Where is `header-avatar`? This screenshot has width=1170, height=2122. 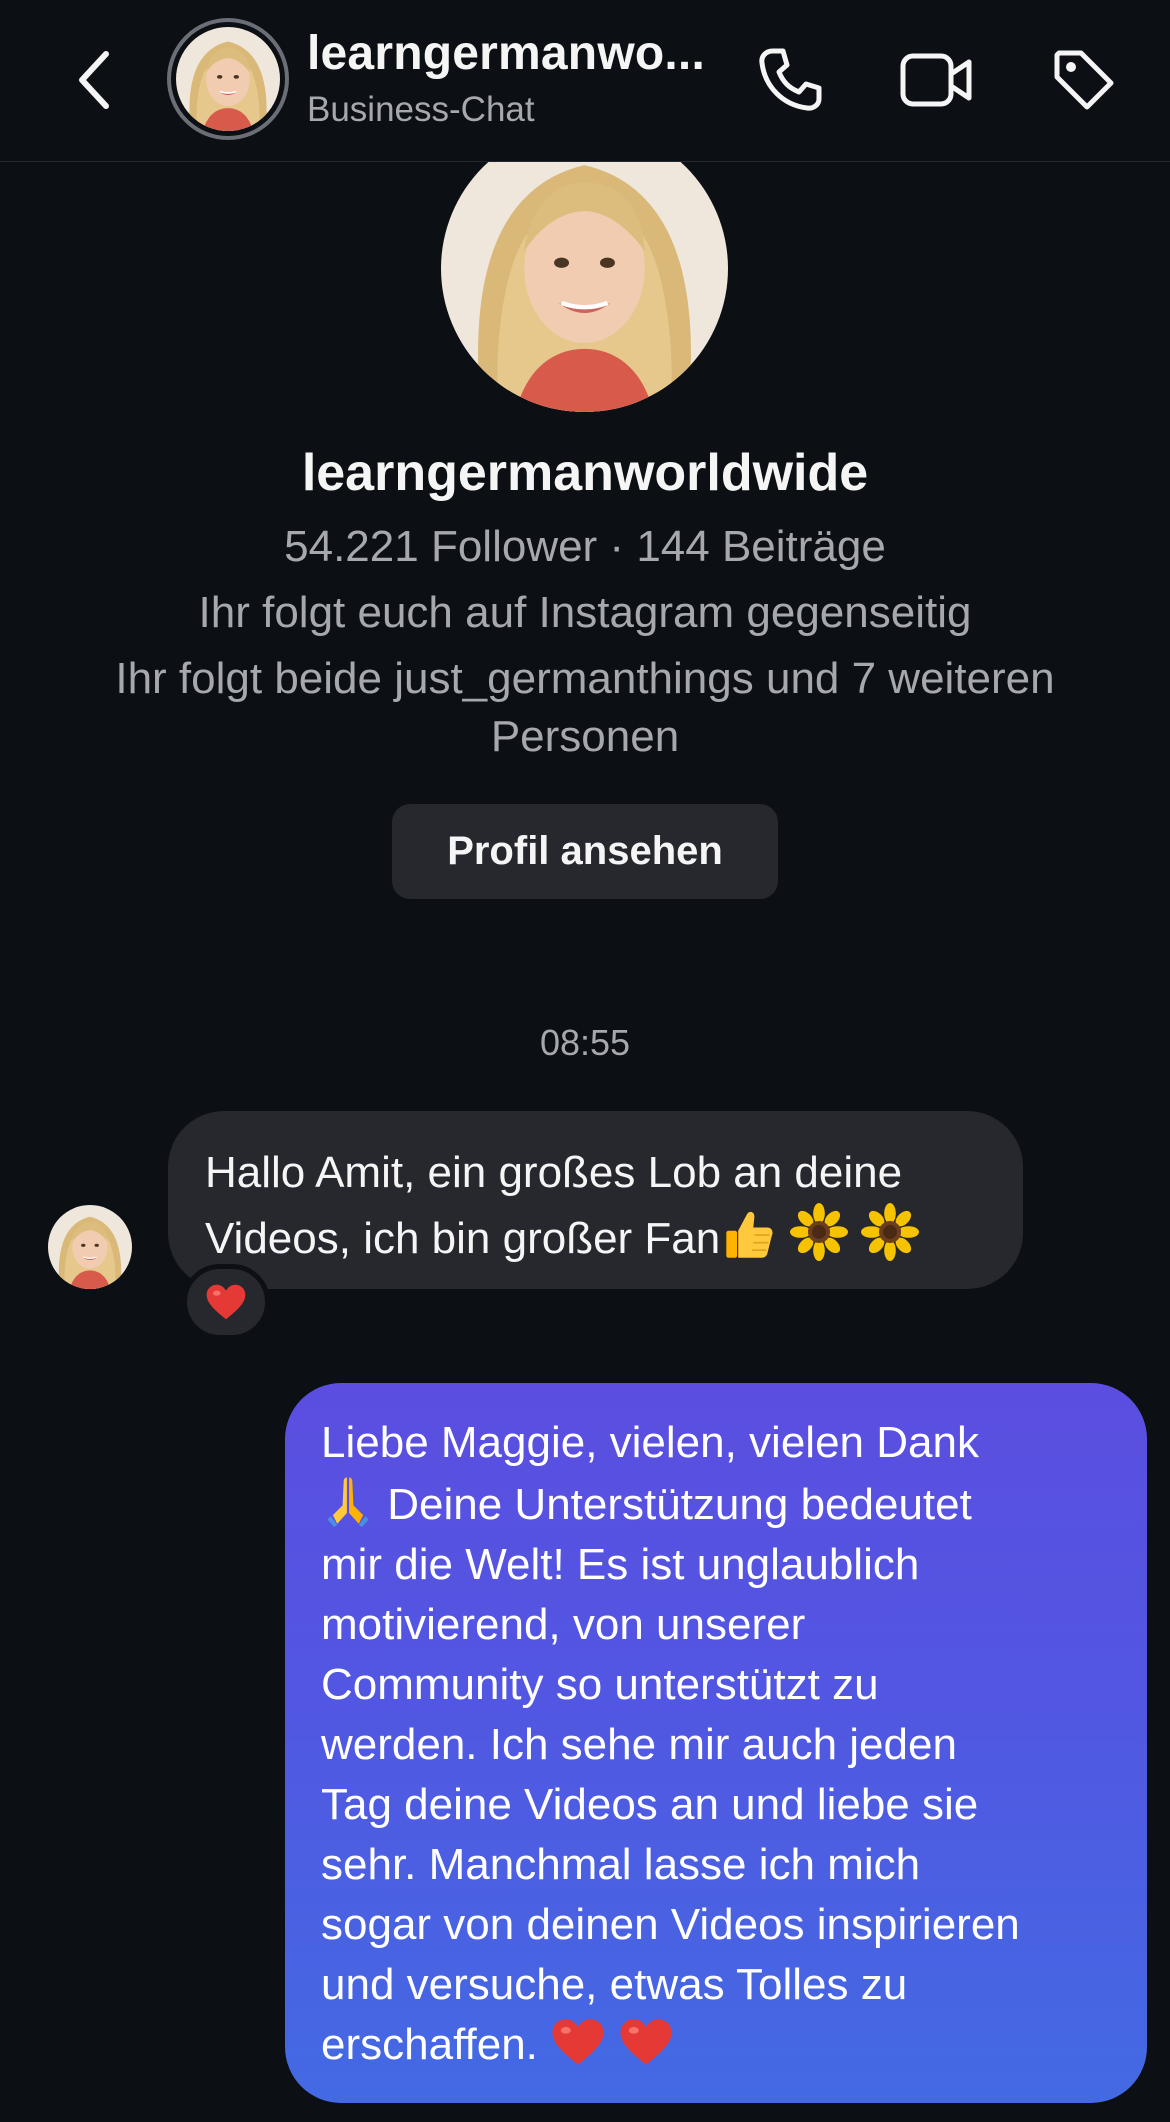
header-avatar is located at coordinates (228, 79).